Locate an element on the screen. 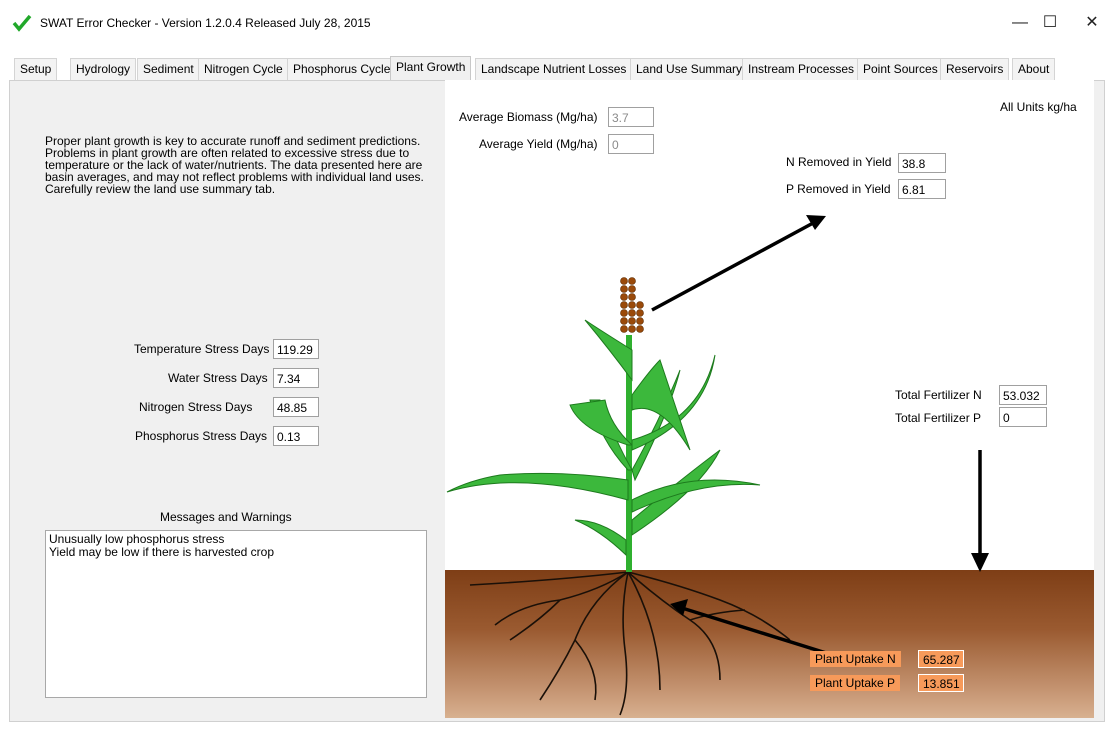 The height and width of the screenshot is (733, 1107). seed-head-graphic is located at coordinates (632, 305).